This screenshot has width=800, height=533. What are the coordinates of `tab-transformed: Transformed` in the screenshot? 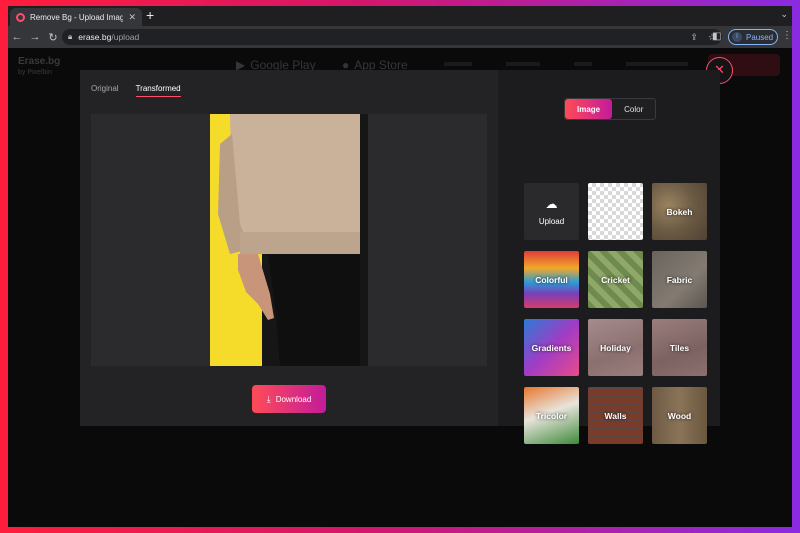 It's located at (158, 90).